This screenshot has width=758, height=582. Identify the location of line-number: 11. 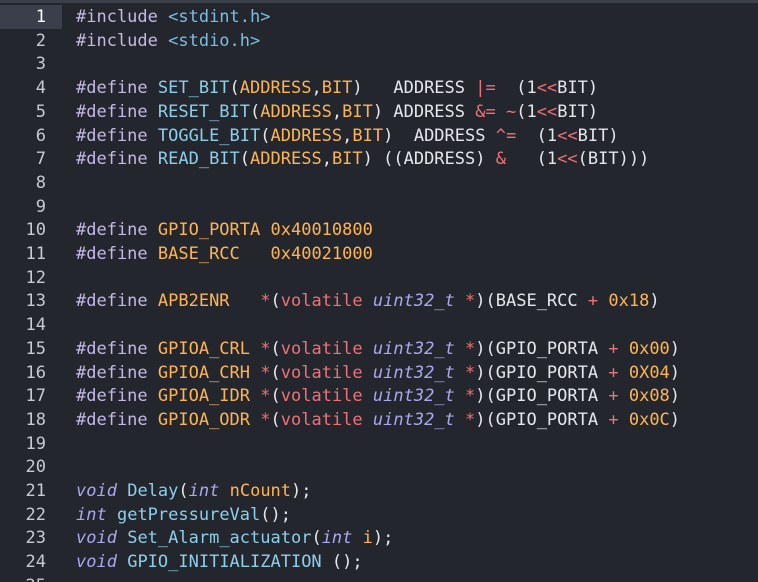
(35, 254).